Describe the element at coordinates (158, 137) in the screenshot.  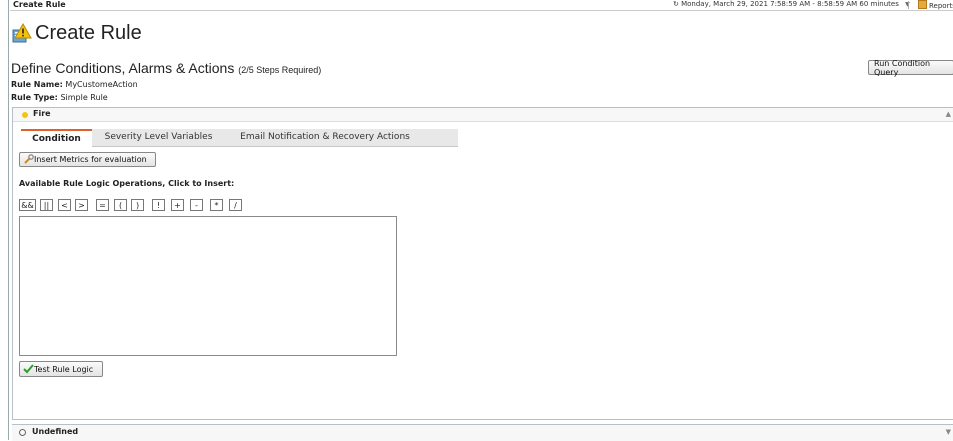
I see `tab-severity-level-variables: Severity Level Variables` at that location.